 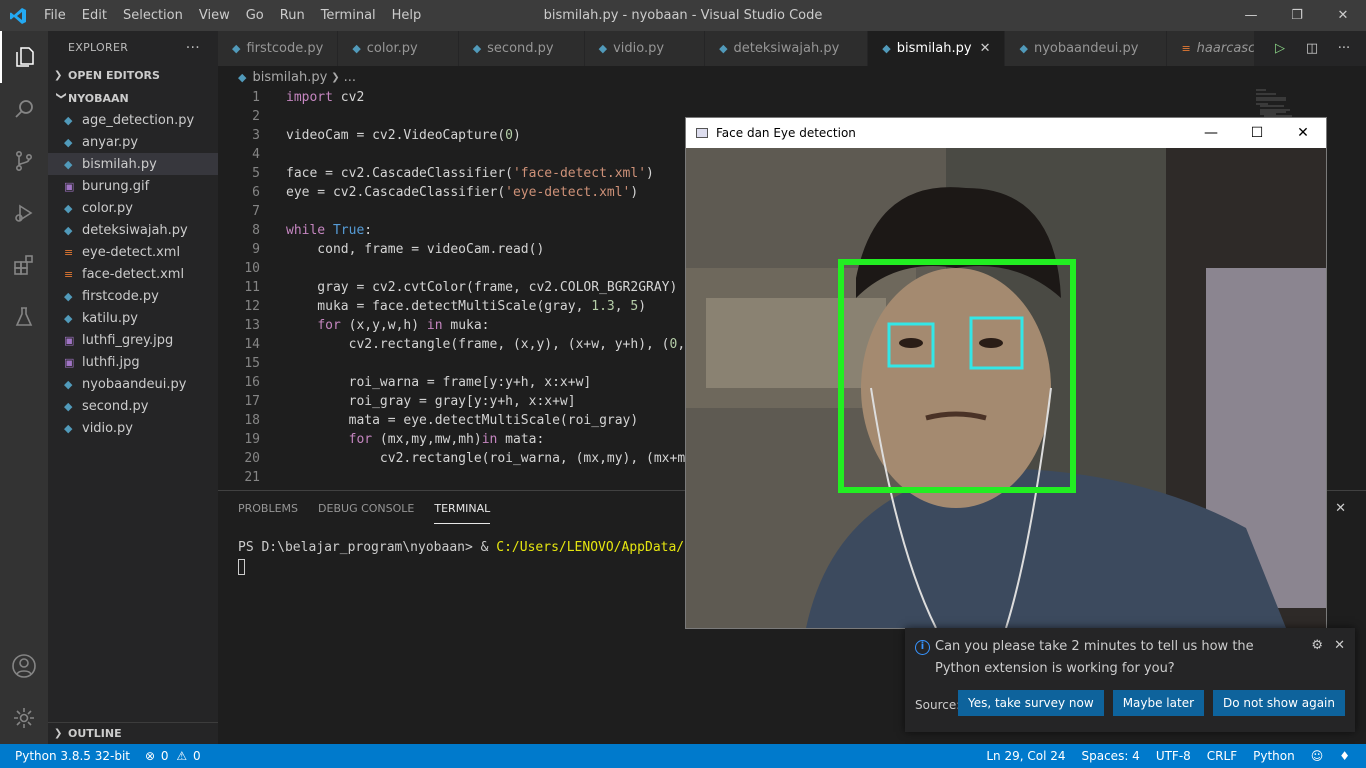 What do you see at coordinates (24, 718) in the screenshot?
I see `settings-gear-icon` at bounding box center [24, 718].